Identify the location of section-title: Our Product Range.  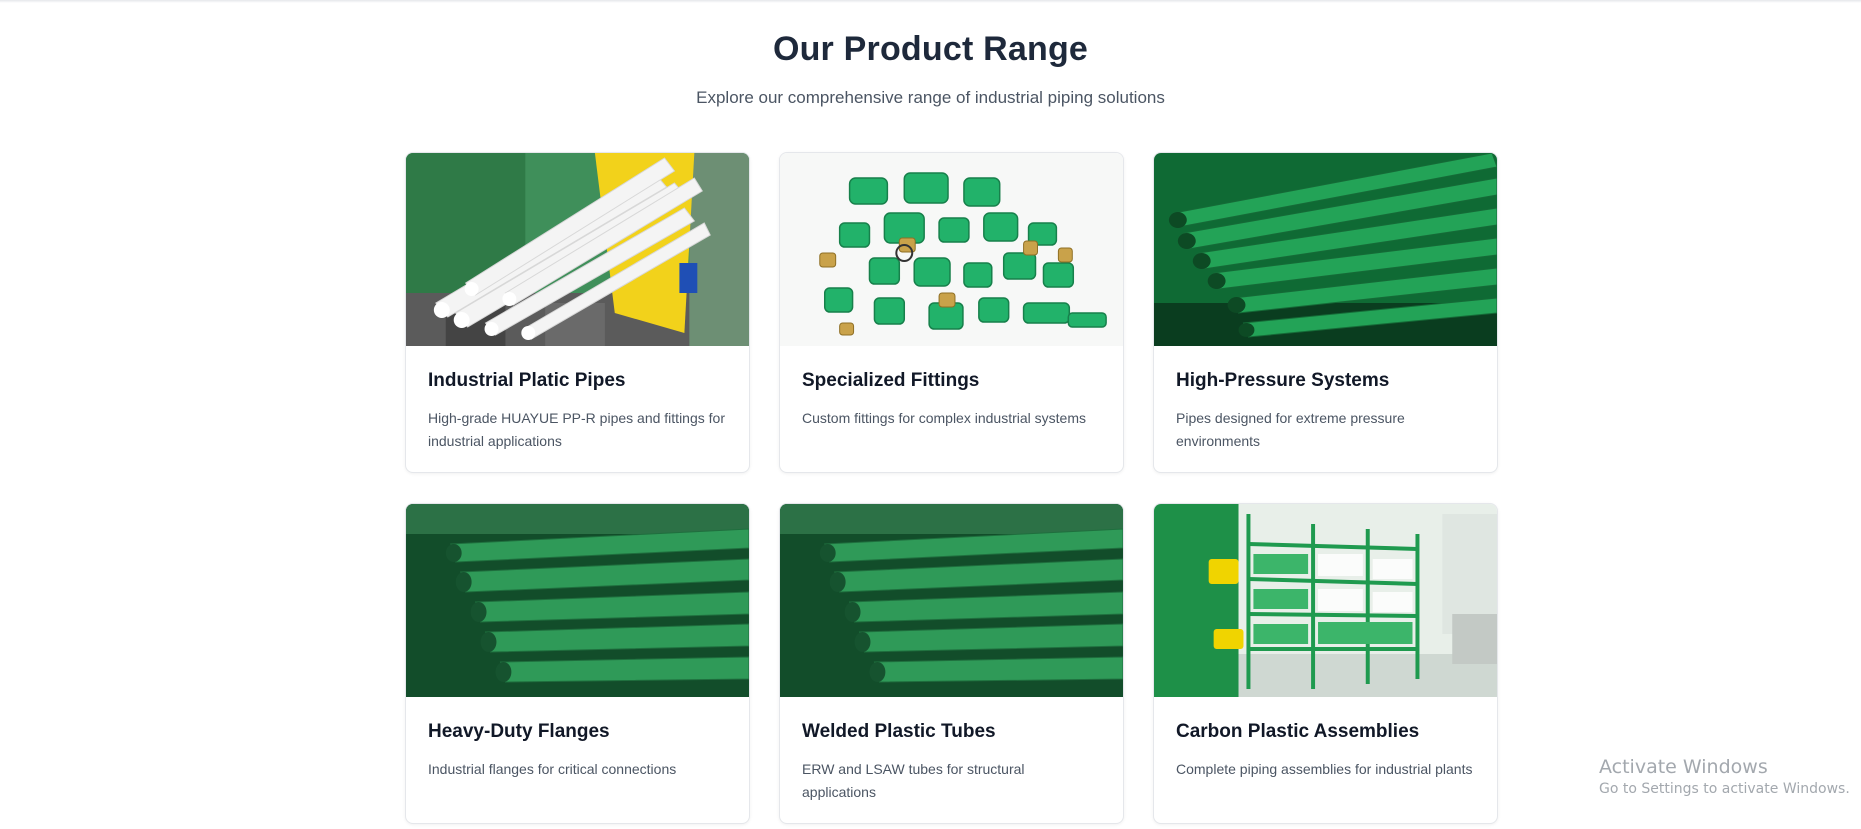
(930, 49).